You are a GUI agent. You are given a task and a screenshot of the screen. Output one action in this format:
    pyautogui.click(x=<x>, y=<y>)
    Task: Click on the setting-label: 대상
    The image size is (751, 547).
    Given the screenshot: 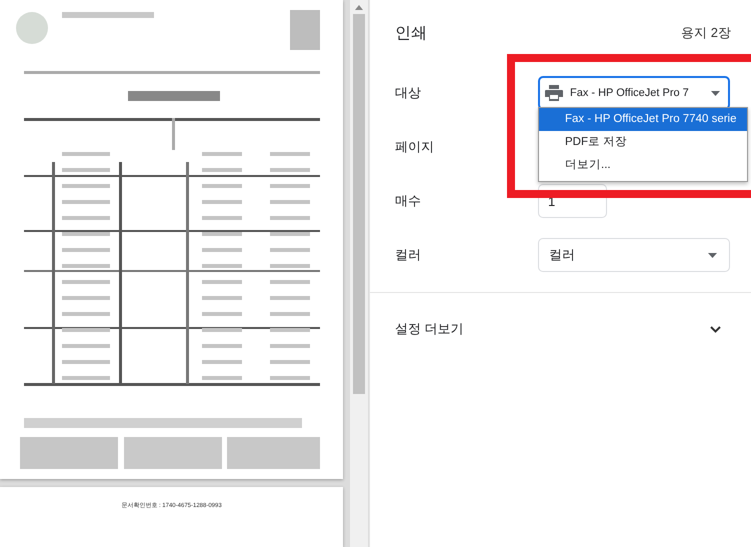 What is the action you would take?
    pyautogui.click(x=408, y=93)
    